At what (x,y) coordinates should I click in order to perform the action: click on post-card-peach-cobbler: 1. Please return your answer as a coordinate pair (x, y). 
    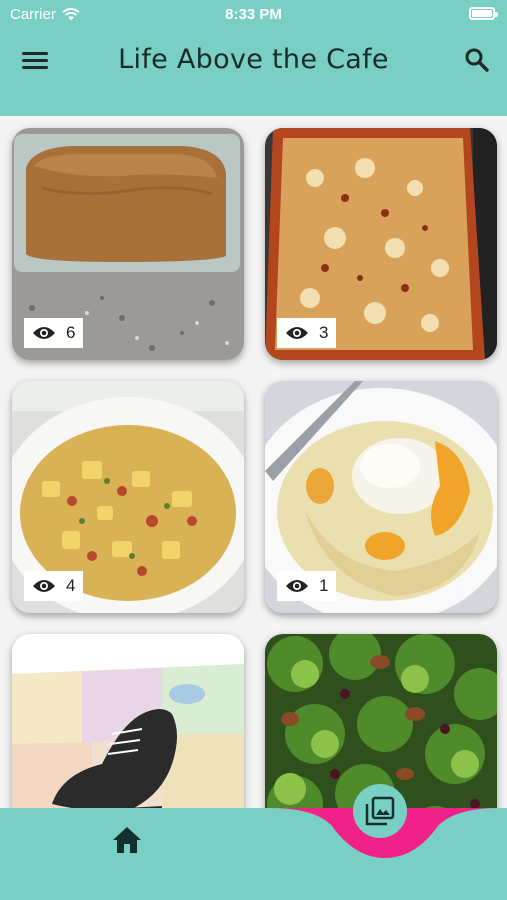
    Looking at the image, I should click on (381, 497).